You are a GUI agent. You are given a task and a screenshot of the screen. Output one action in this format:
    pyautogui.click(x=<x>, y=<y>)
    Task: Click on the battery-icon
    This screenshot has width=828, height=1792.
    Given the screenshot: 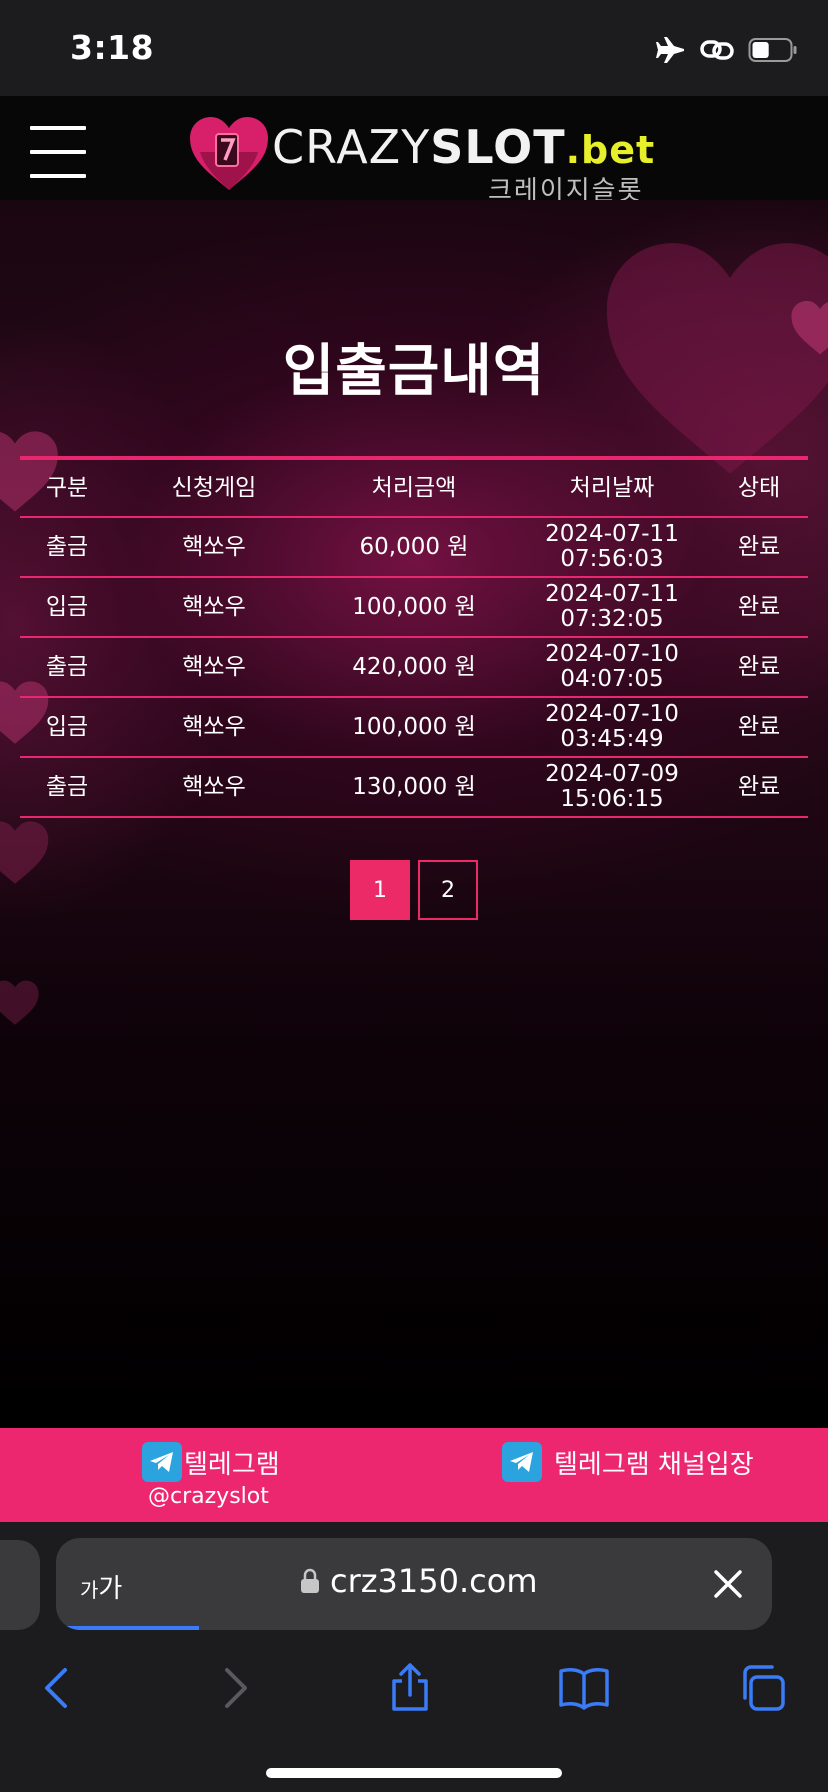 What is the action you would take?
    pyautogui.click(x=773, y=50)
    